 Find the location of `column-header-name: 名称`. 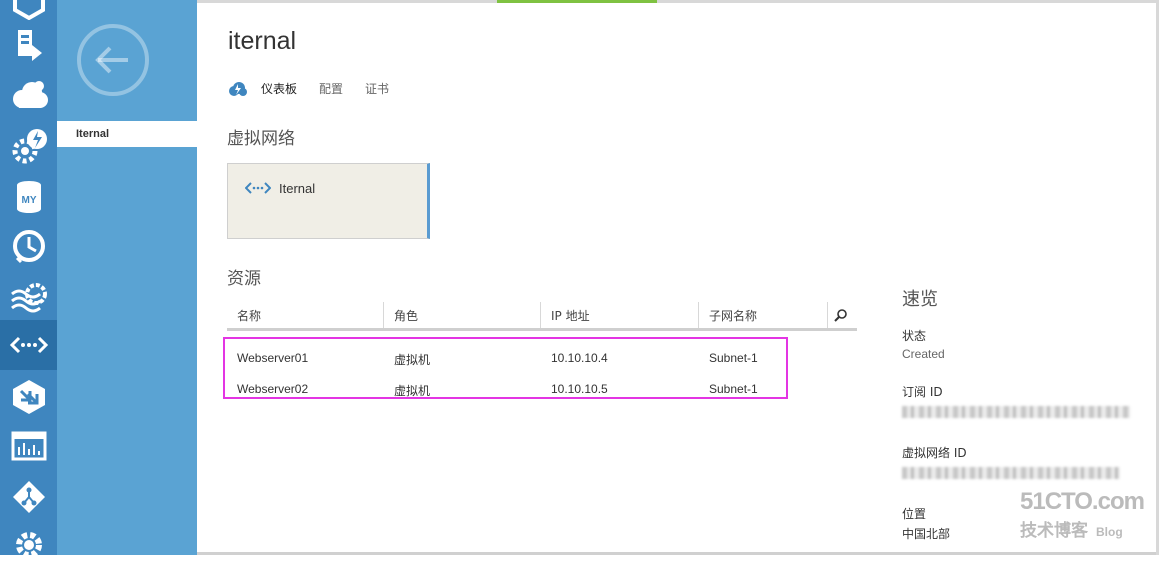

column-header-name: 名称 is located at coordinates (249, 315).